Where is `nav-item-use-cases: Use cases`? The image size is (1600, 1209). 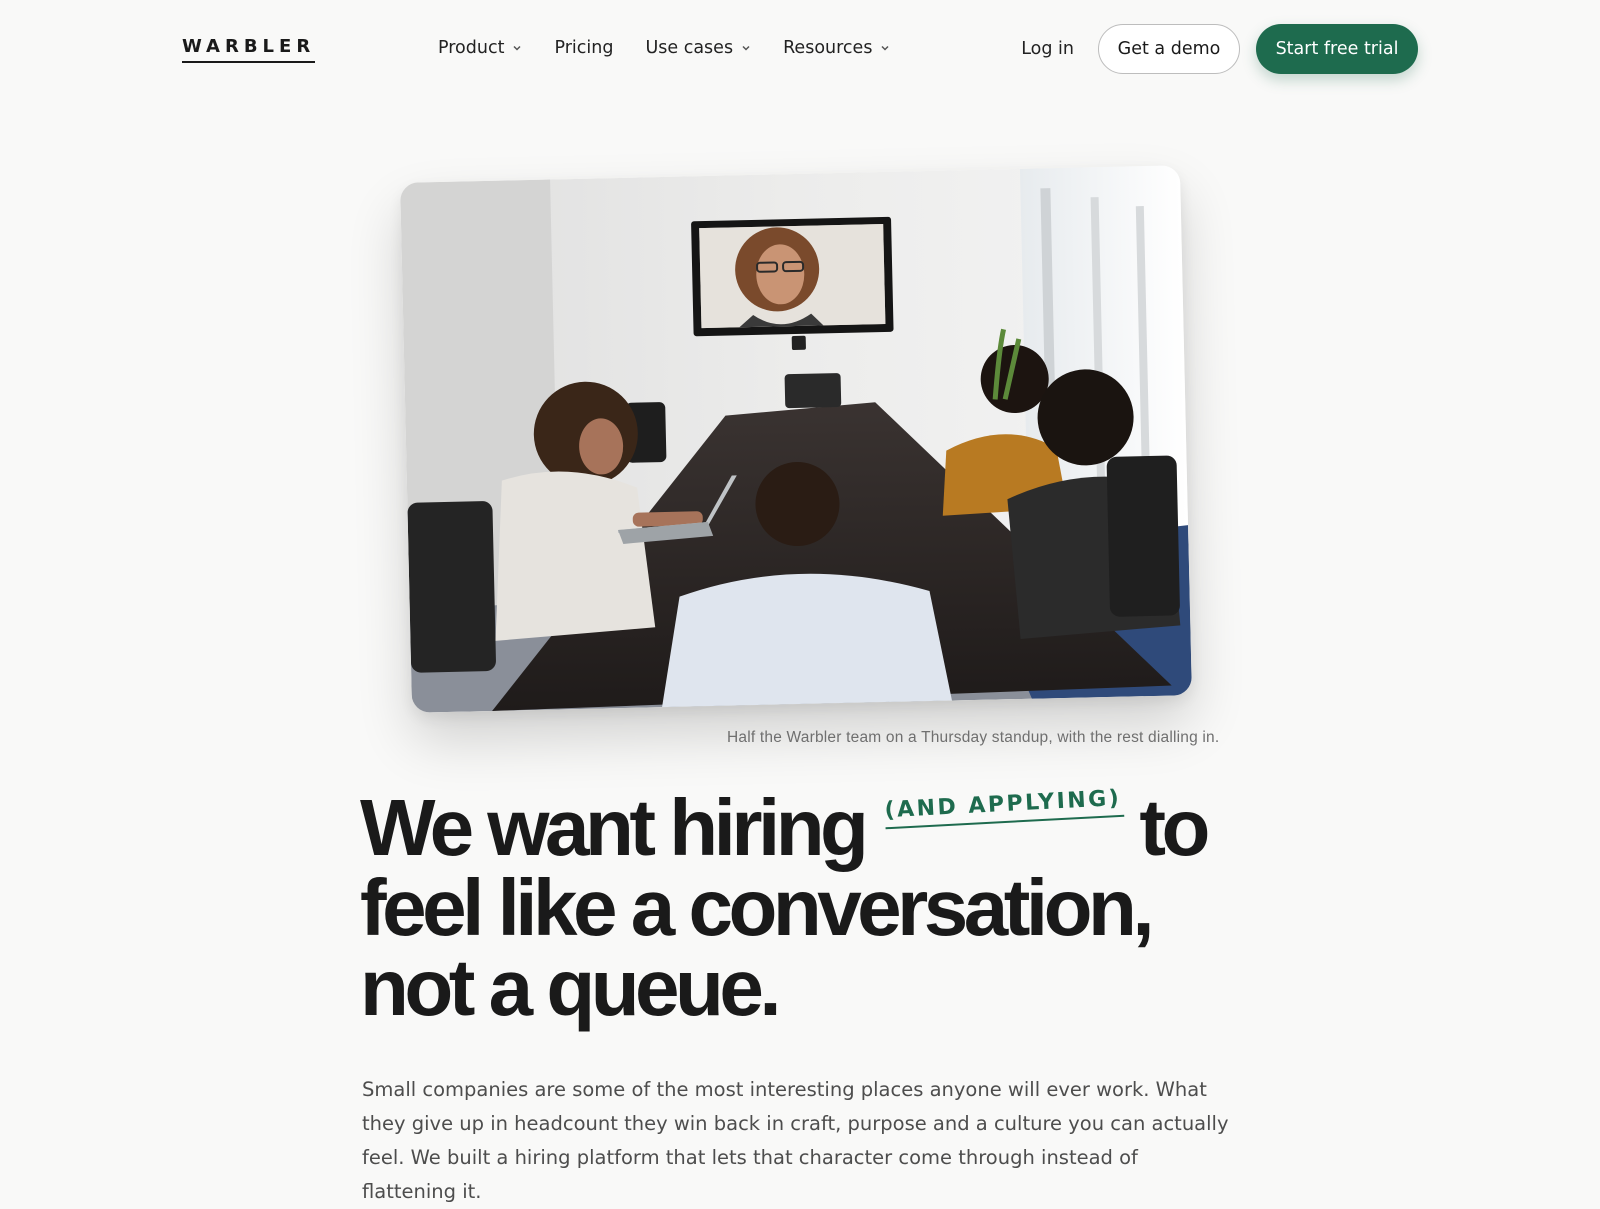 nav-item-use-cases: Use cases is located at coordinates (698, 48).